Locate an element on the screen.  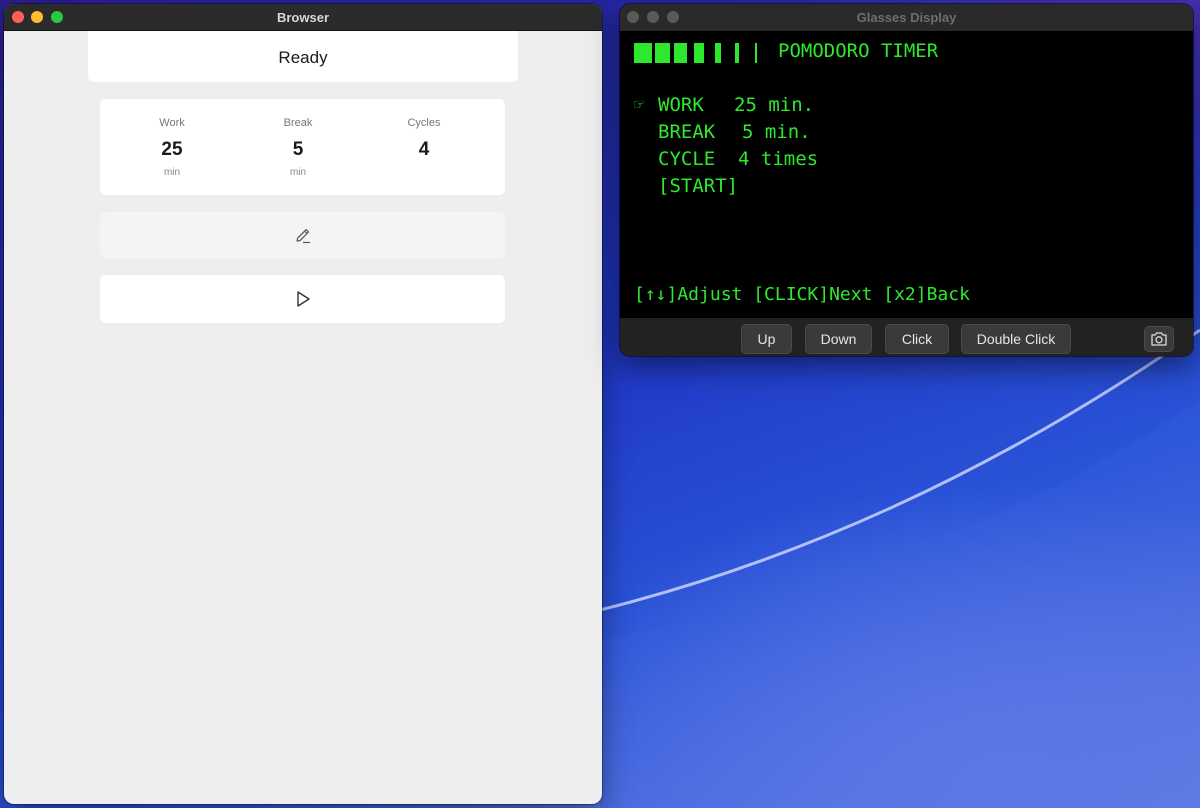
menu-label-cycle: CYCLE is located at coordinates (687, 159).